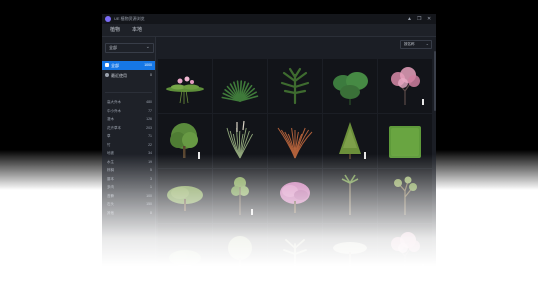 This screenshot has width=538, height=293. I want to click on category-count: 5, so click(151, 170).